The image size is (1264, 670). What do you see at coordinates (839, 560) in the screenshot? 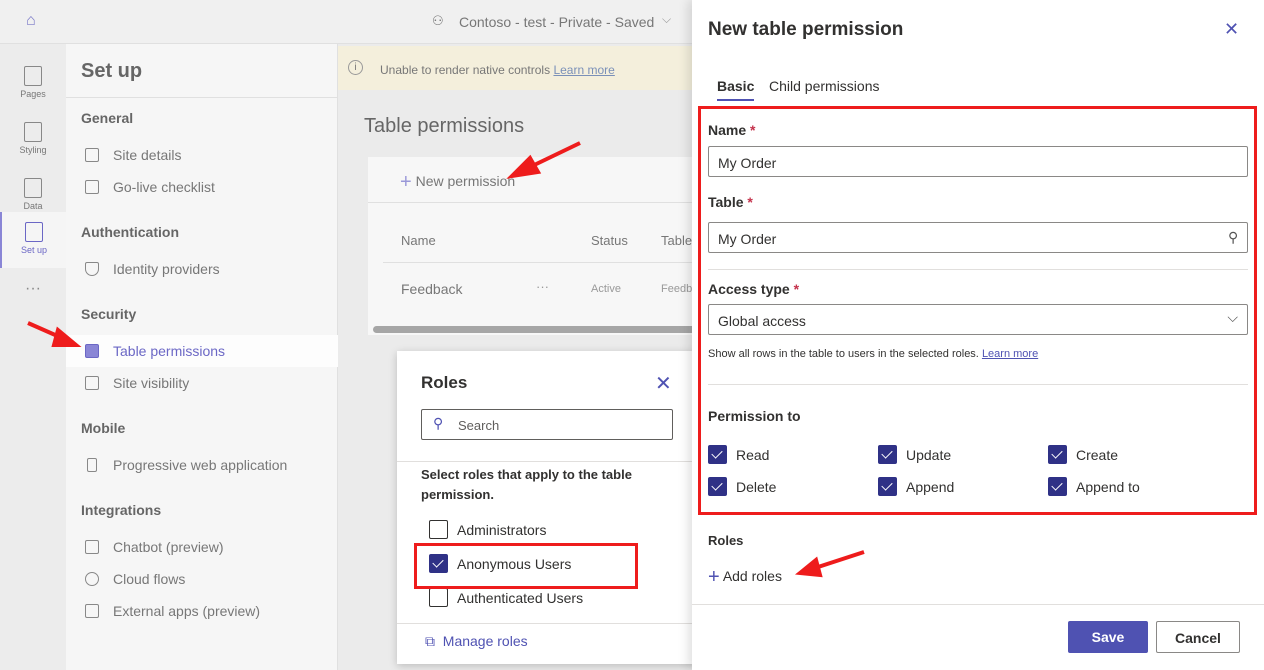
I see `arrow-add-roles` at bounding box center [839, 560].